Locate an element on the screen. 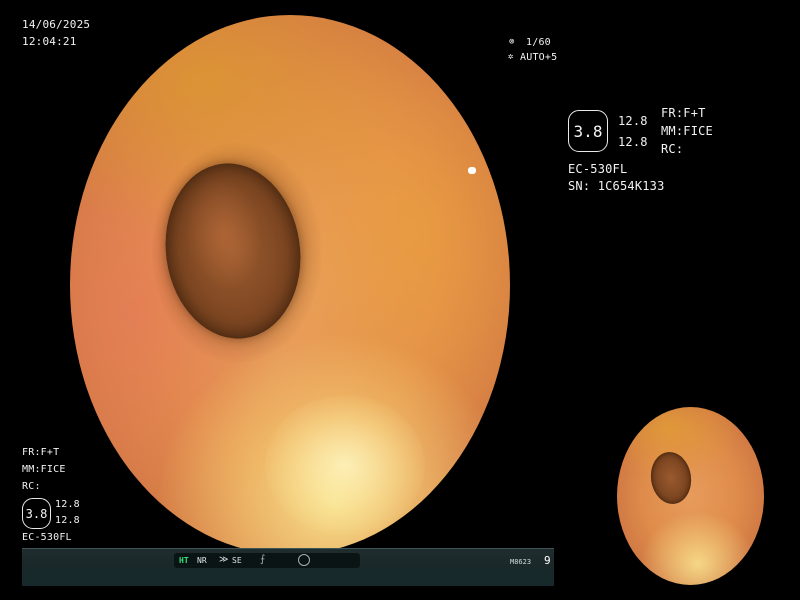 The height and width of the screenshot is (600, 800). bl-mode-fr: FR:F+T is located at coordinates (41, 452).